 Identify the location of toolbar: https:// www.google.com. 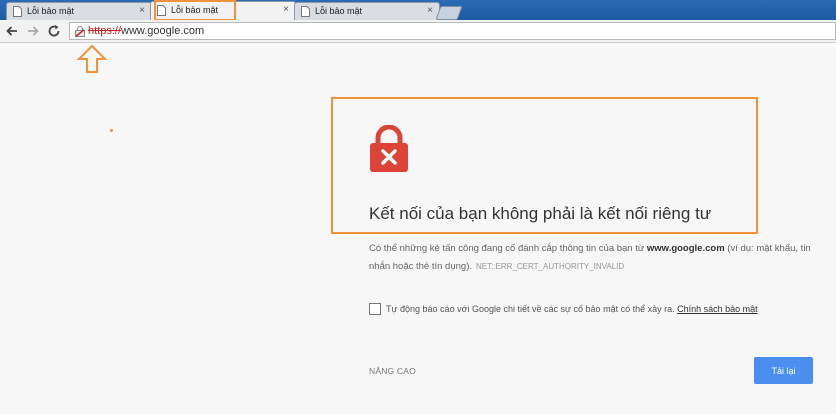
(418, 31).